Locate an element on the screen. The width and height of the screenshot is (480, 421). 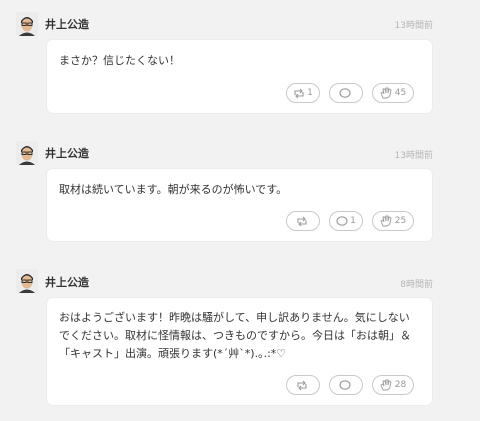
retweet-count: 1 is located at coordinates (310, 93).